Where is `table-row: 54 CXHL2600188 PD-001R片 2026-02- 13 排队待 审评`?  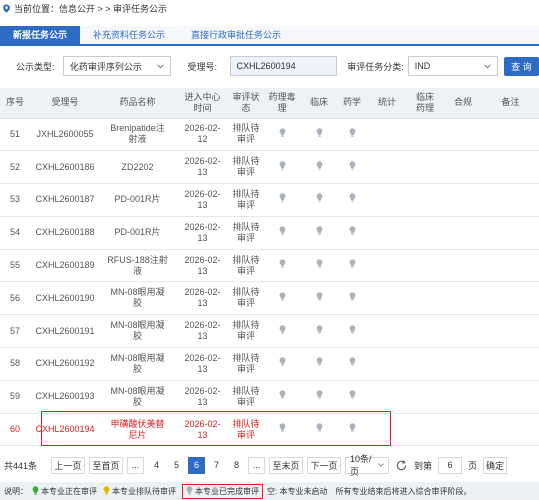 table-row: 54 CXHL2600188 PD-001R片 2026-02- 13 排队待 审评 is located at coordinates (269, 233).